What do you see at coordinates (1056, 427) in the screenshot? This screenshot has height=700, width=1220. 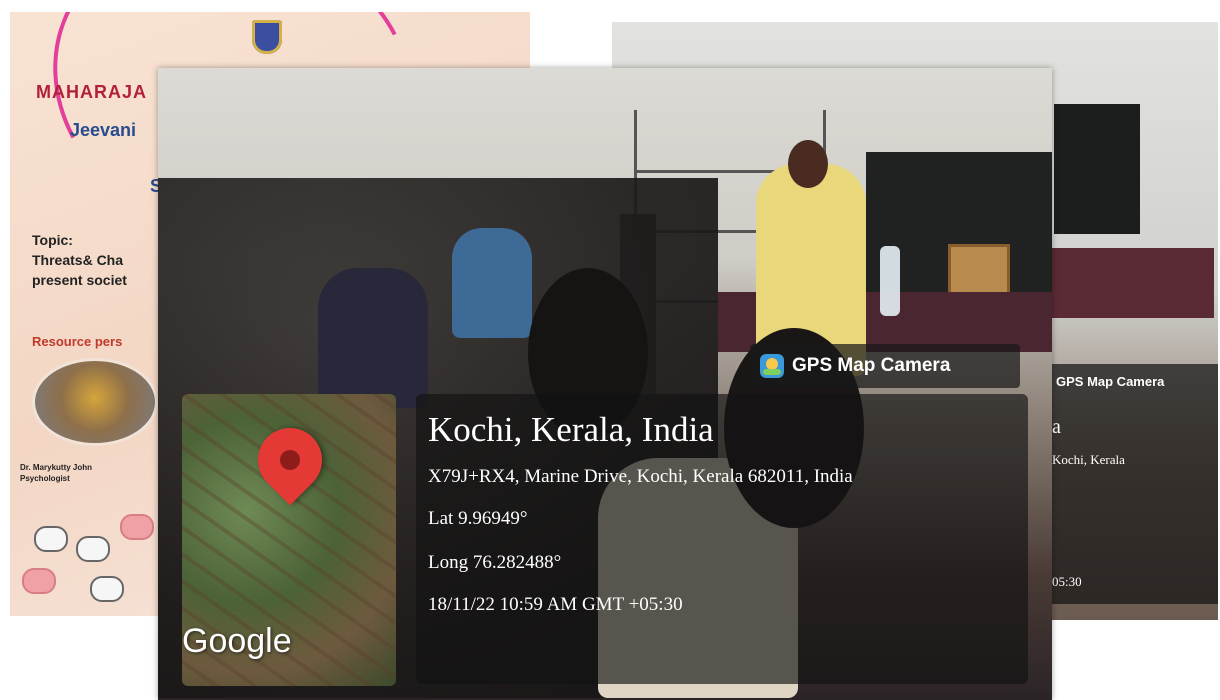 I see `back-gps-city: a` at bounding box center [1056, 427].